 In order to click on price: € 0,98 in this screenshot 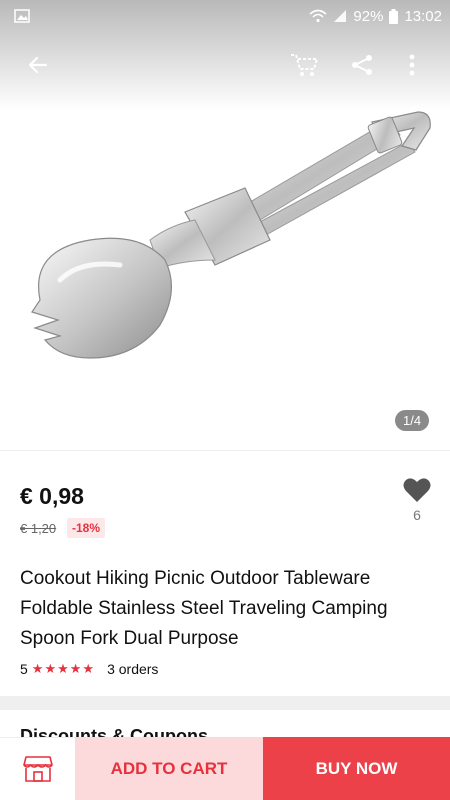, I will do `click(52, 496)`.